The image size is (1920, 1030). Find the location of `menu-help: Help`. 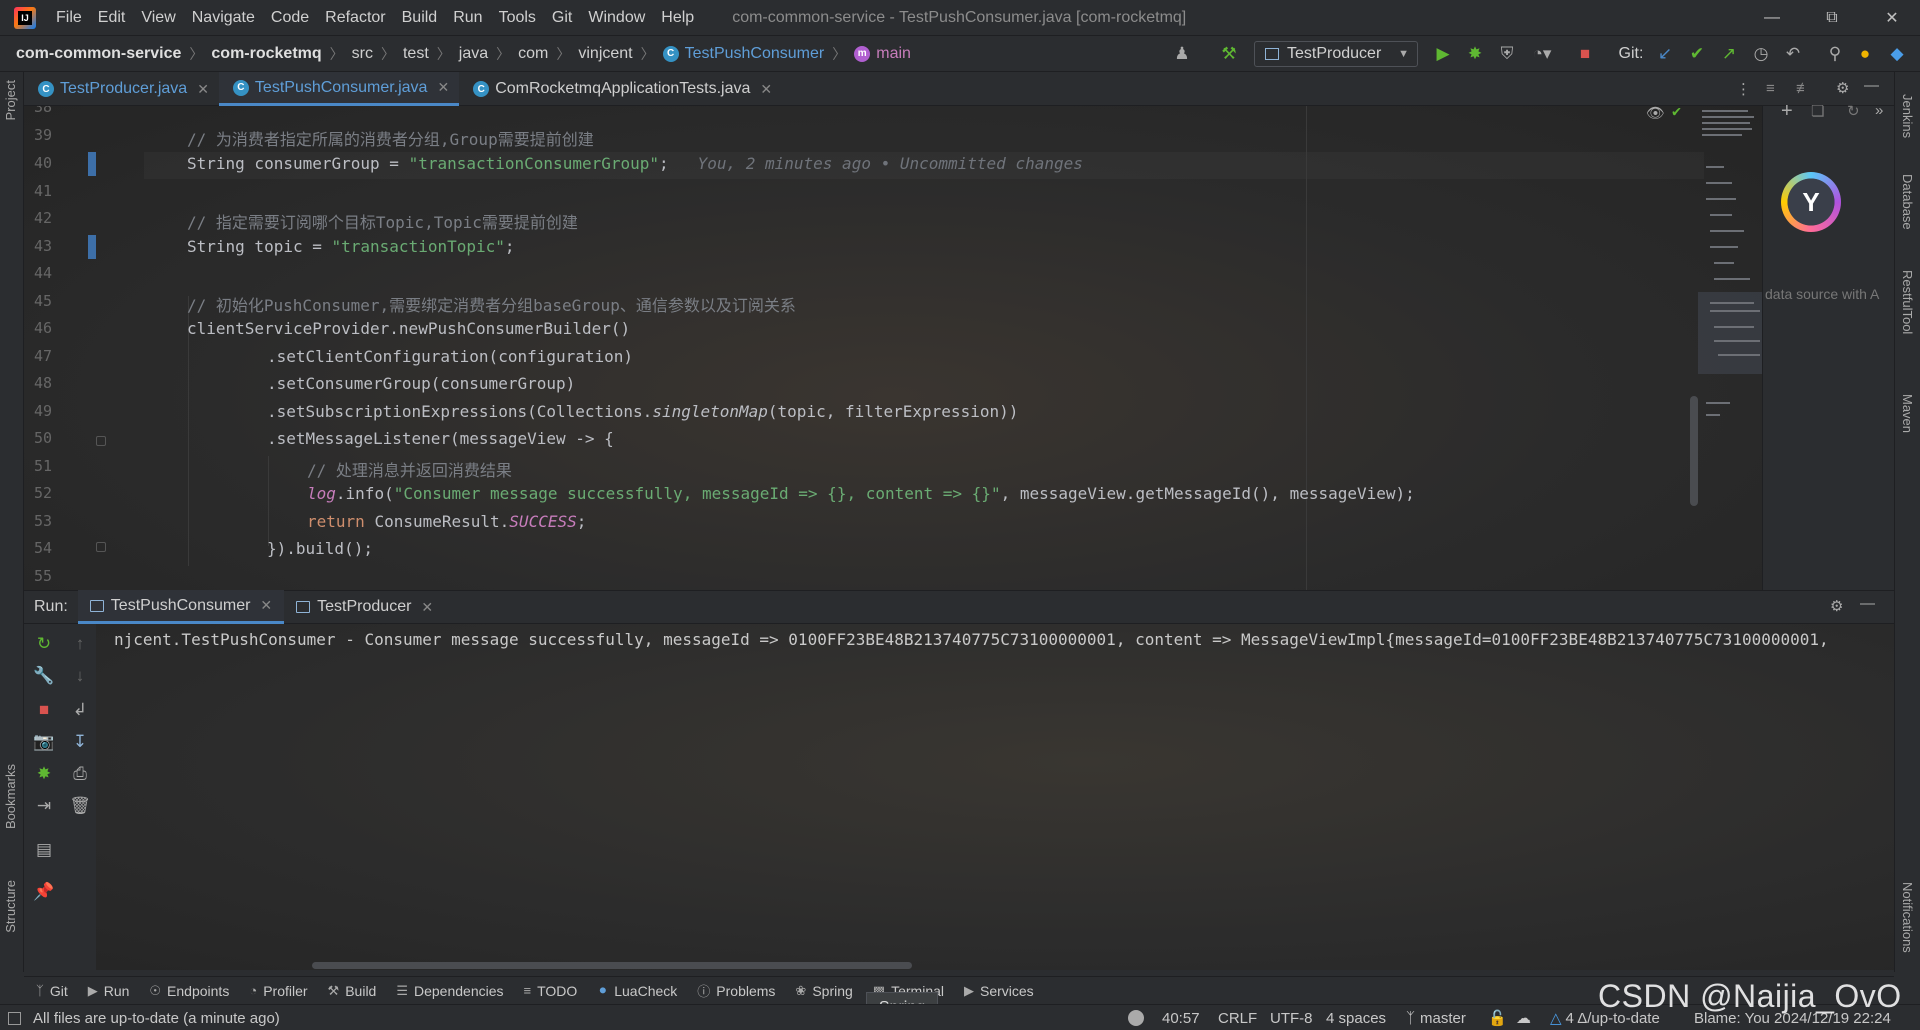

menu-help: Help is located at coordinates (677, 18).